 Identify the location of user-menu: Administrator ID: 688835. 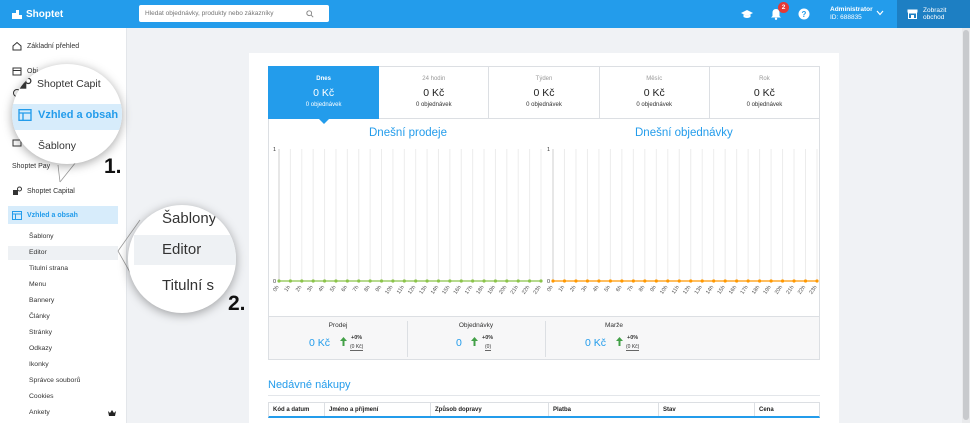
(851, 14).